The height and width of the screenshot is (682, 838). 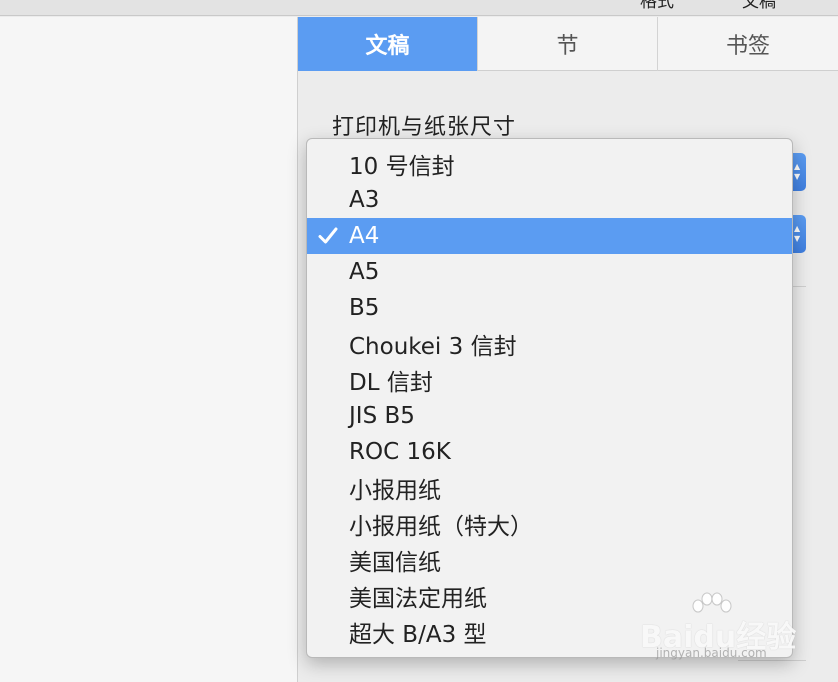 I want to click on menu-item-selected: A4, so click(x=549, y=236).